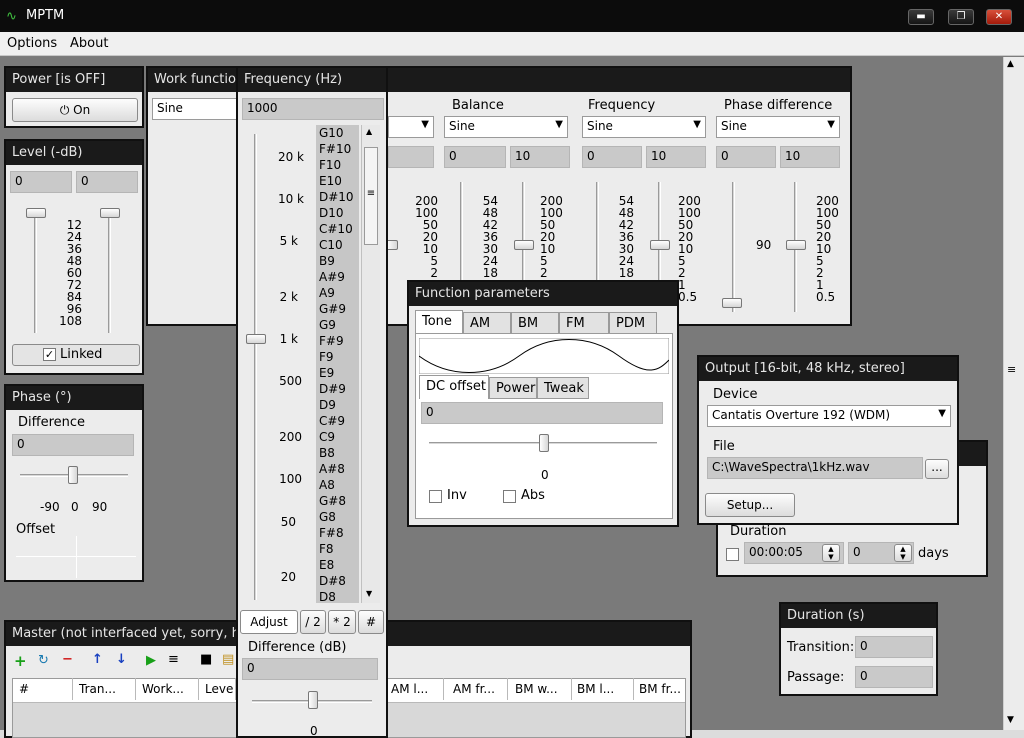 The height and width of the screenshot is (738, 1024). Describe the element at coordinates (337, 261) in the screenshot. I see `note-item: B9` at that location.